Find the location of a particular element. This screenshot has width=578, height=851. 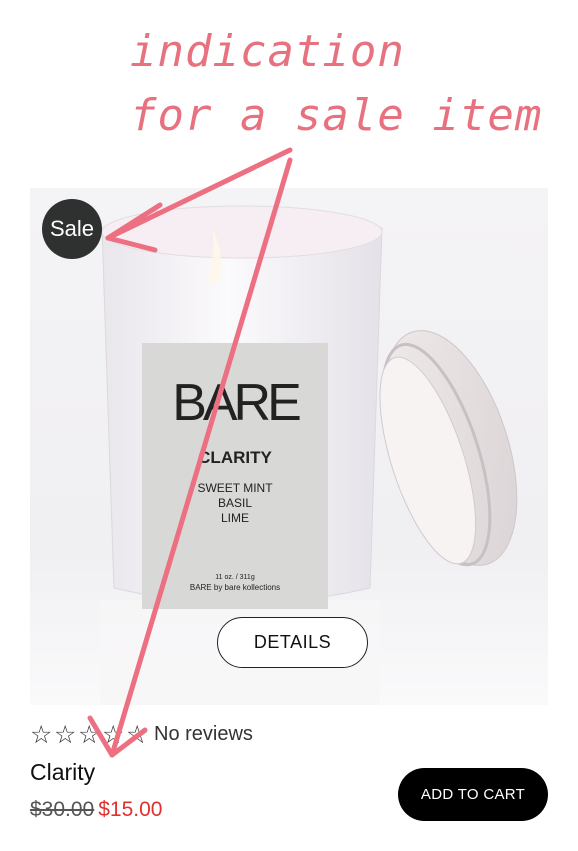

reviews-count: No reviews is located at coordinates (203, 734).